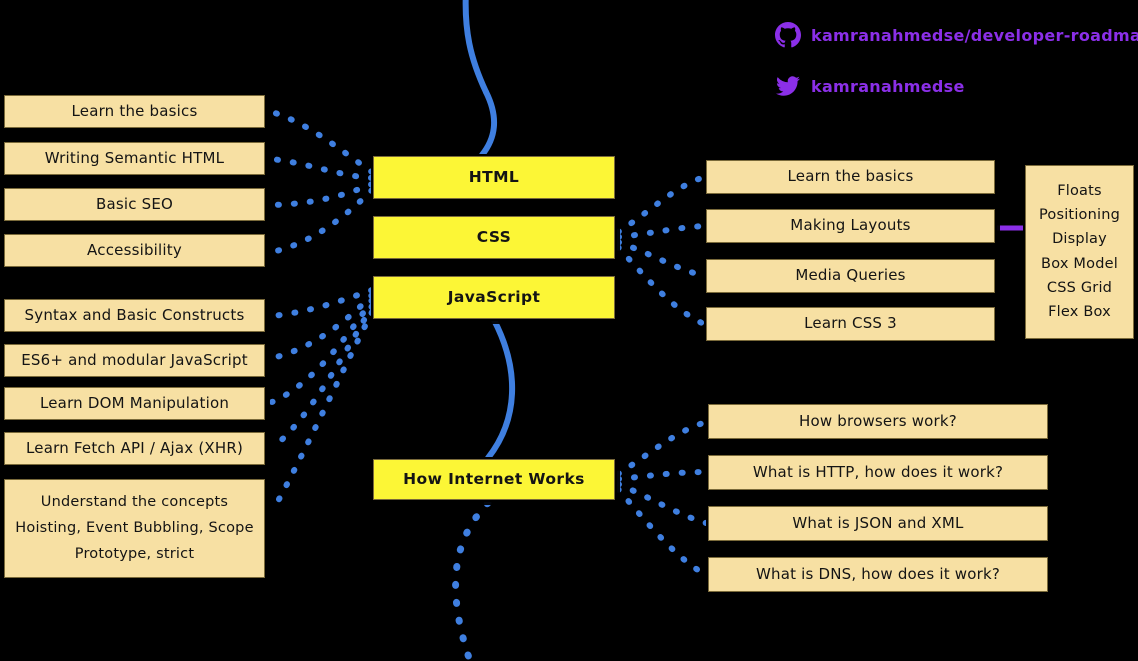 The image size is (1138, 661). What do you see at coordinates (888, 86) in the screenshot?
I see `twitter-handle: kamranahmedse` at bounding box center [888, 86].